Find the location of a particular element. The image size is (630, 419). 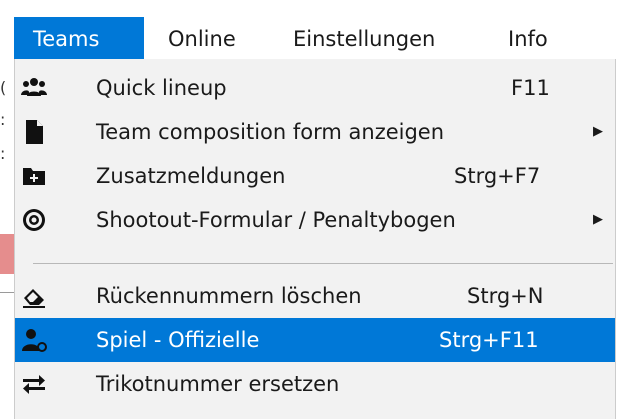

menu-item-shootout-formular: Shootout-Formular / Penaltybogen ▶ is located at coordinates (315, 220).